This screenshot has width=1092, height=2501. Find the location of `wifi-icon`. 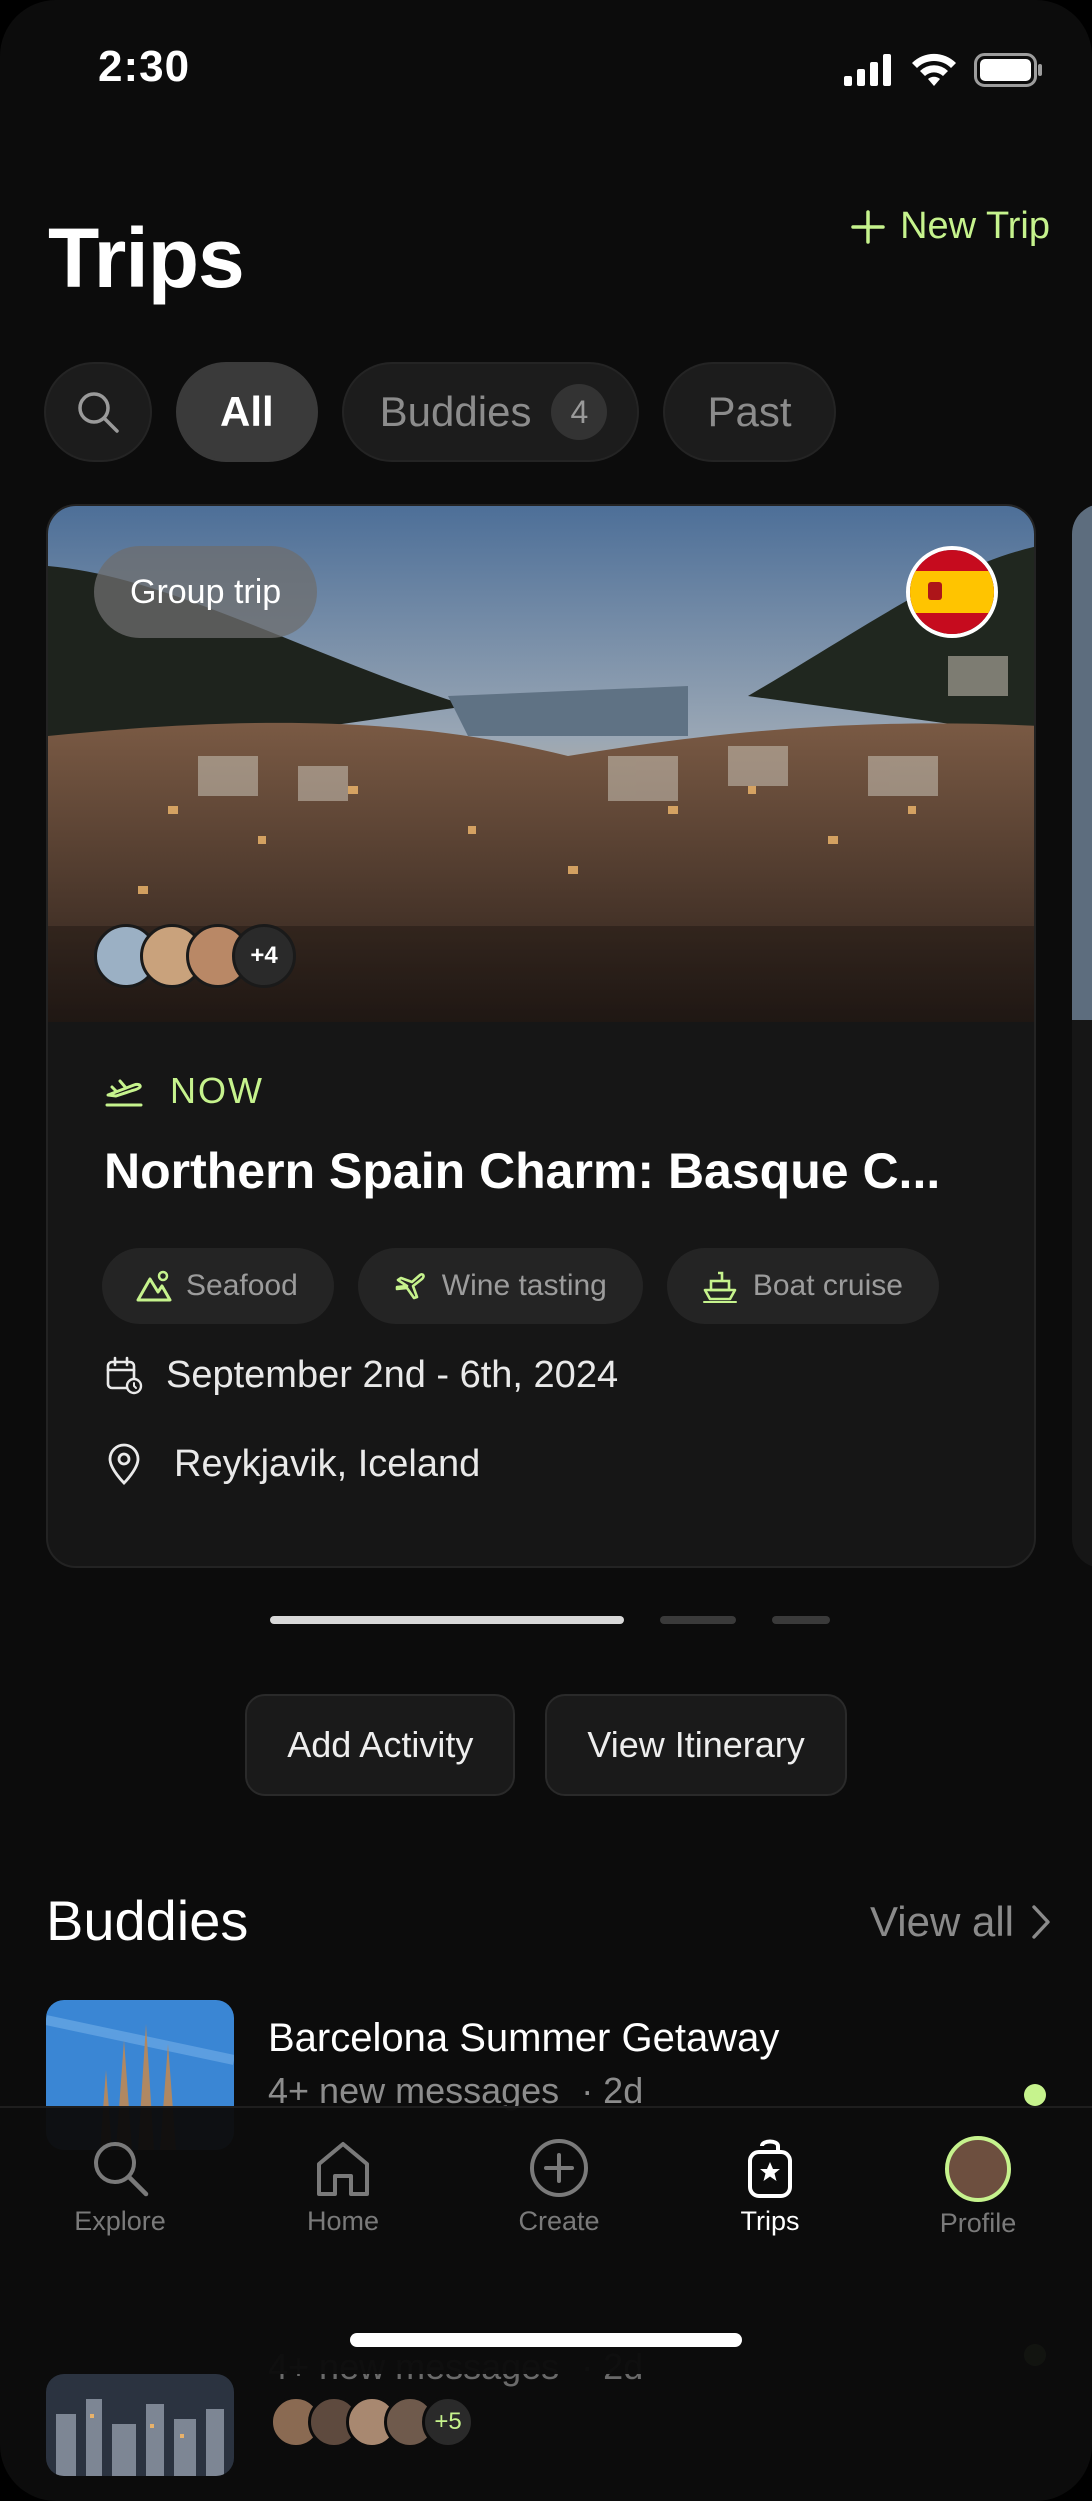

wifi-icon is located at coordinates (934, 69).